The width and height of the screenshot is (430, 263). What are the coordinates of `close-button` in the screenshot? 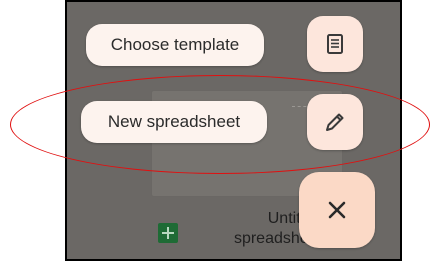 It's located at (337, 210).